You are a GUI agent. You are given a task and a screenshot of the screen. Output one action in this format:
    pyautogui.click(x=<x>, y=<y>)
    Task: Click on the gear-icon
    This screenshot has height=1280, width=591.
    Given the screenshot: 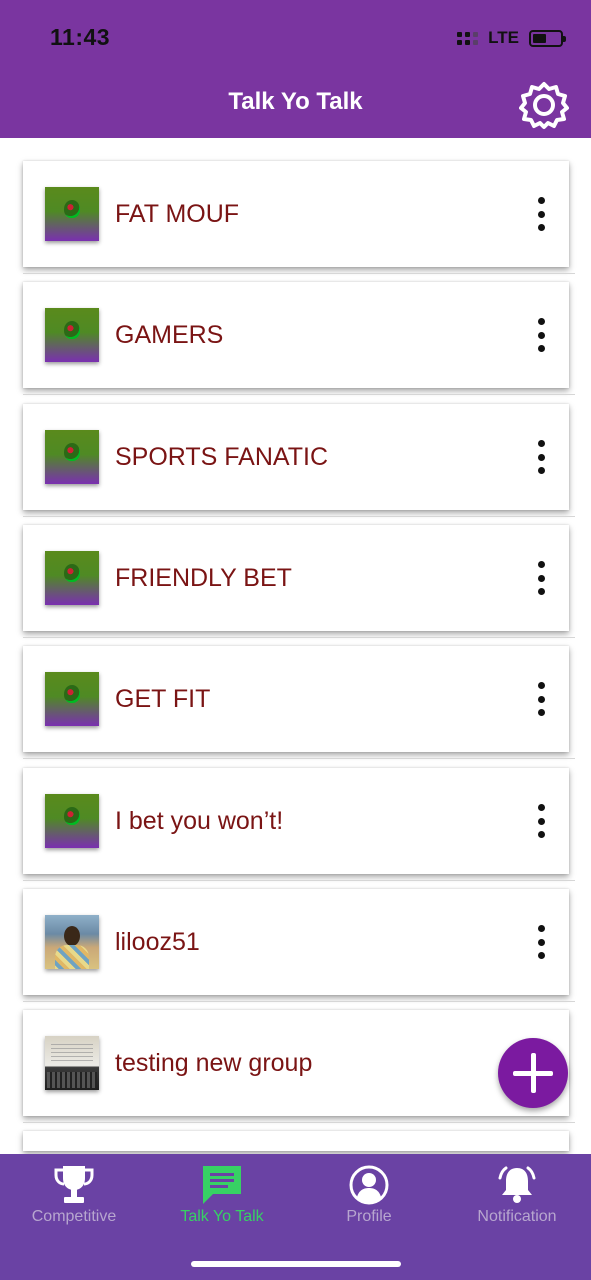 What is the action you would take?
    pyautogui.click(x=544, y=105)
    